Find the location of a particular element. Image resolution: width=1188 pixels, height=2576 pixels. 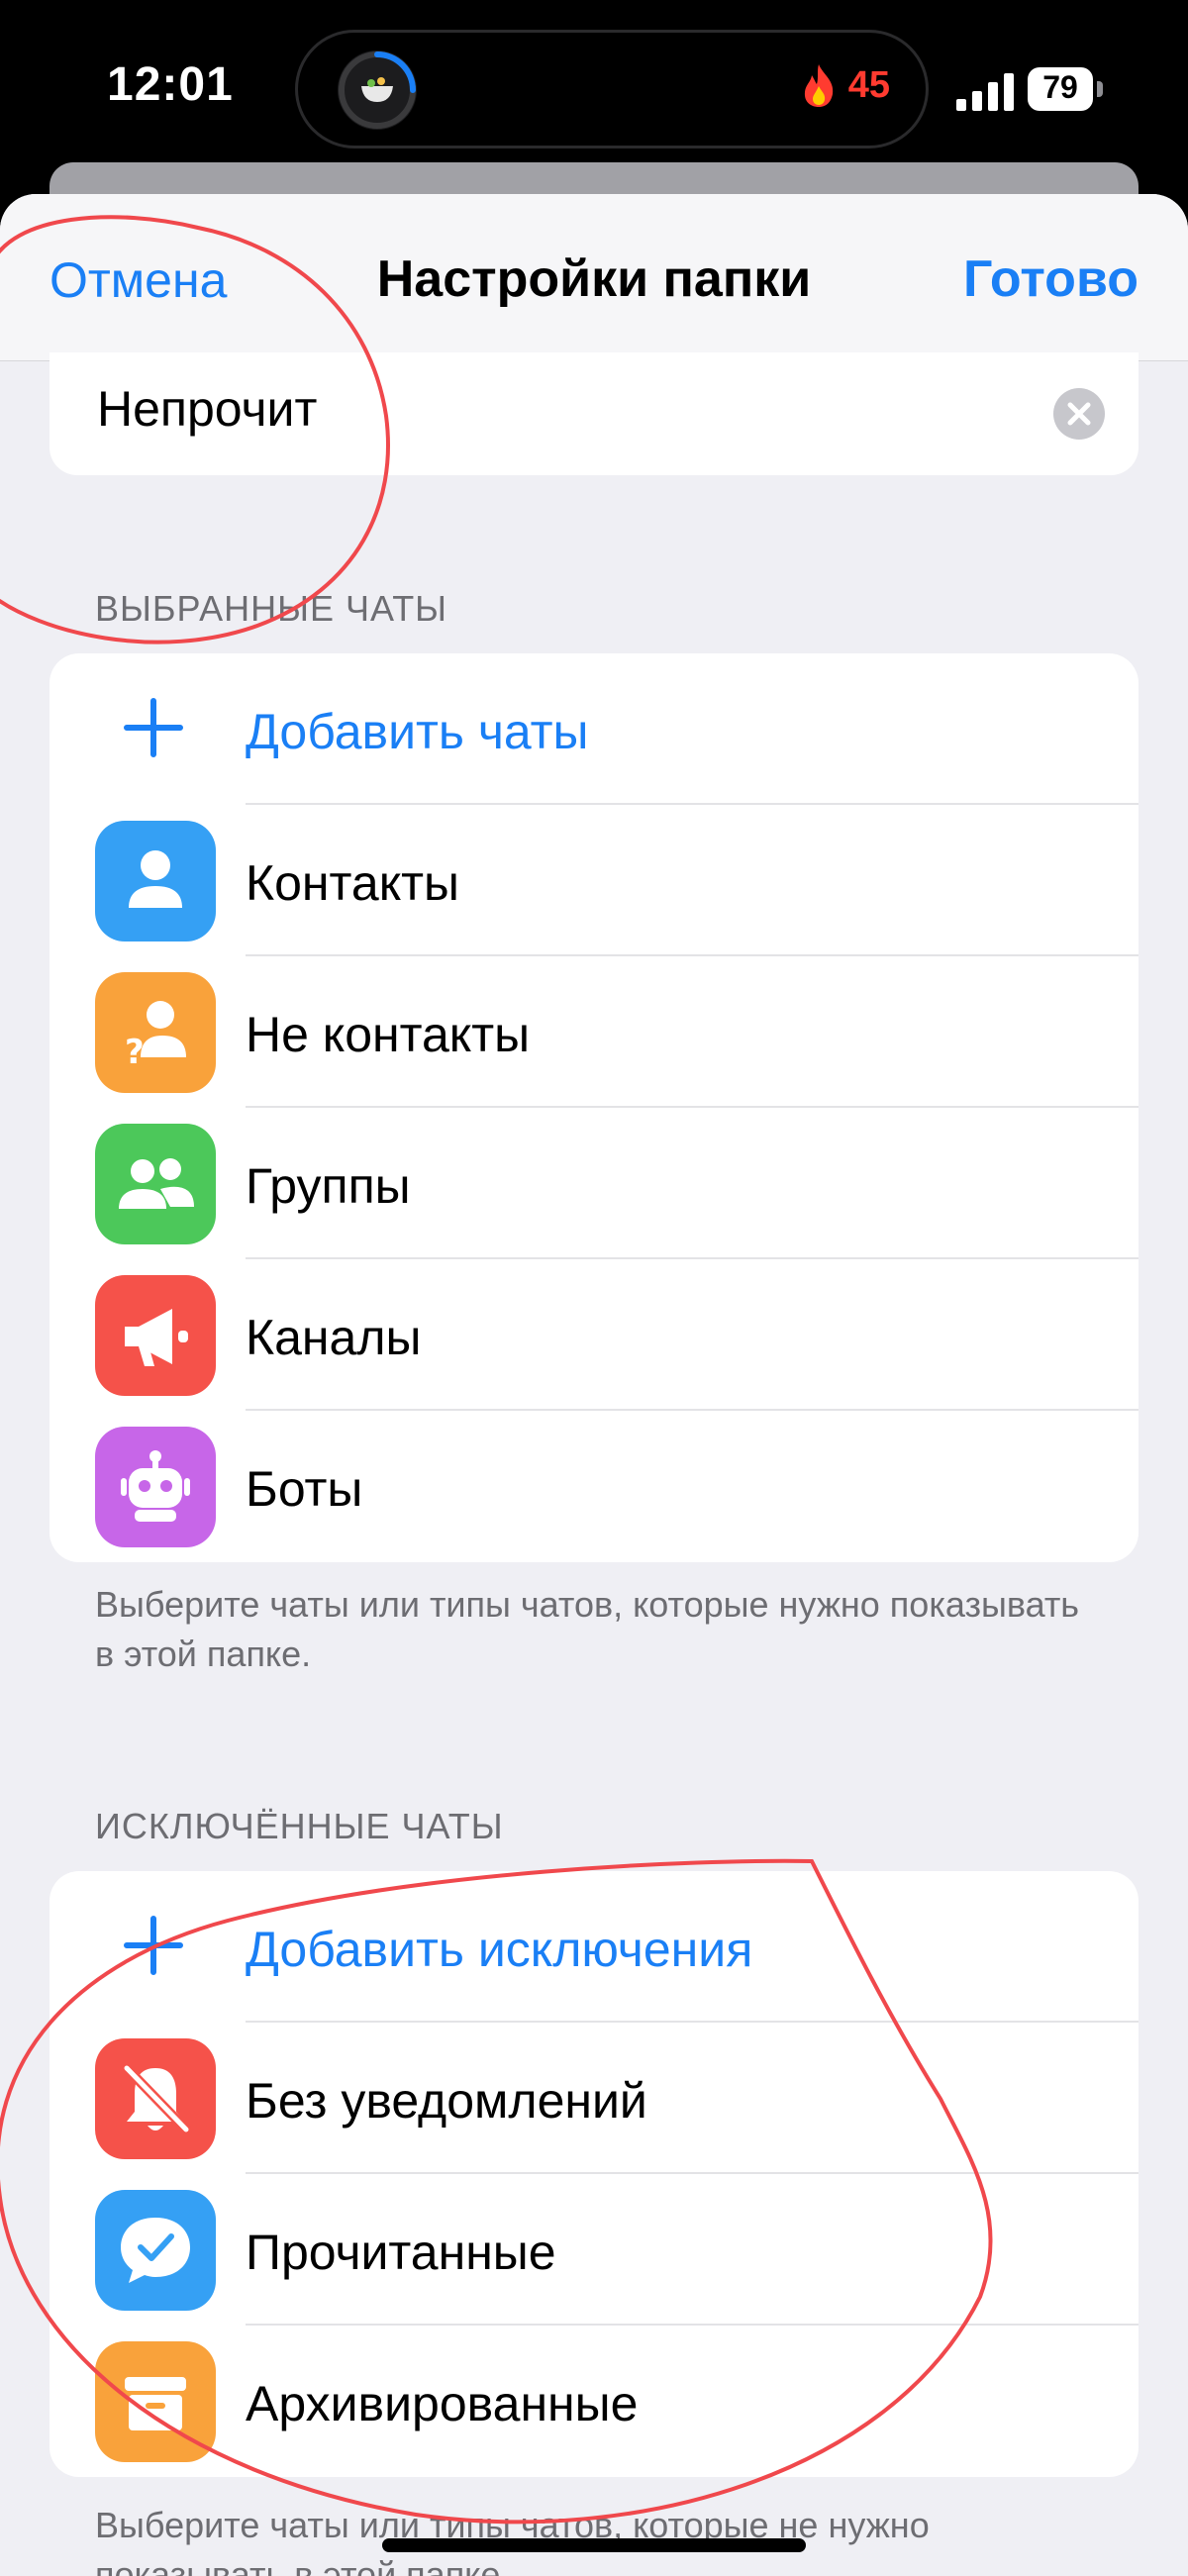

chat-type-label: Не контакты is located at coordinates (388, 1034).